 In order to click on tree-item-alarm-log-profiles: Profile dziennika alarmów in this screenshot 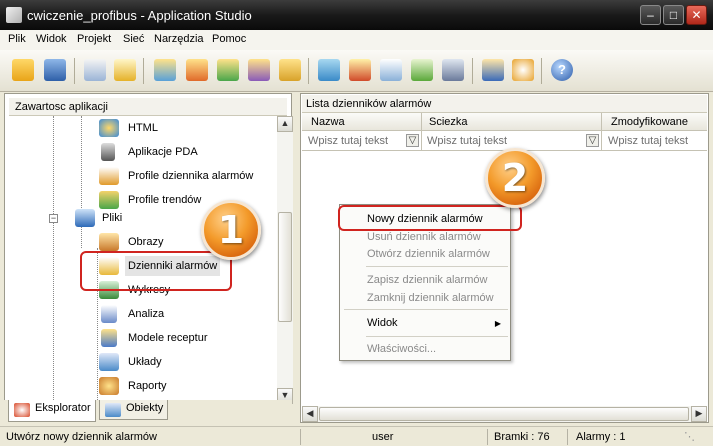, I will do `click(179, 176)`.